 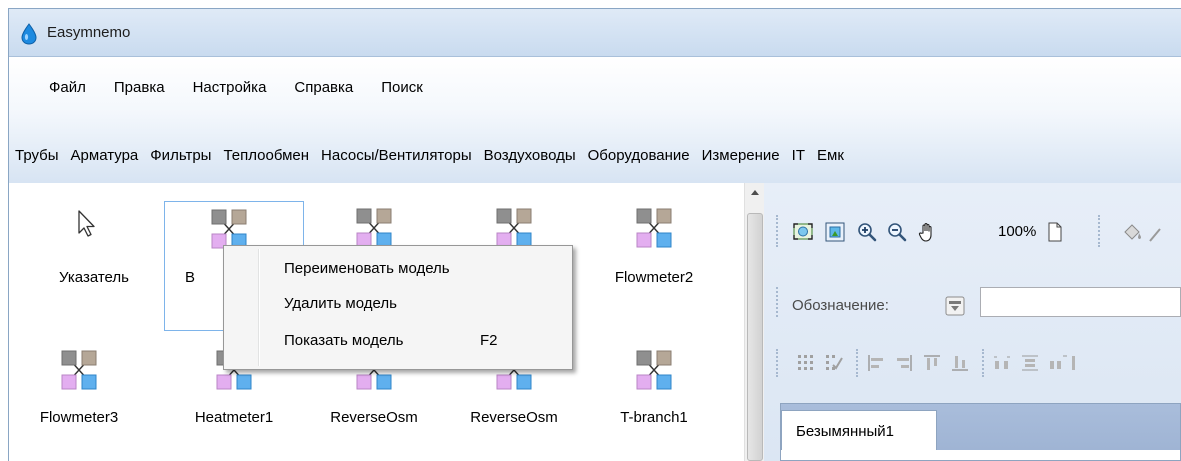 I want to click on menu-item-delete-model: Удалить модель, so click(x=340, y=303).